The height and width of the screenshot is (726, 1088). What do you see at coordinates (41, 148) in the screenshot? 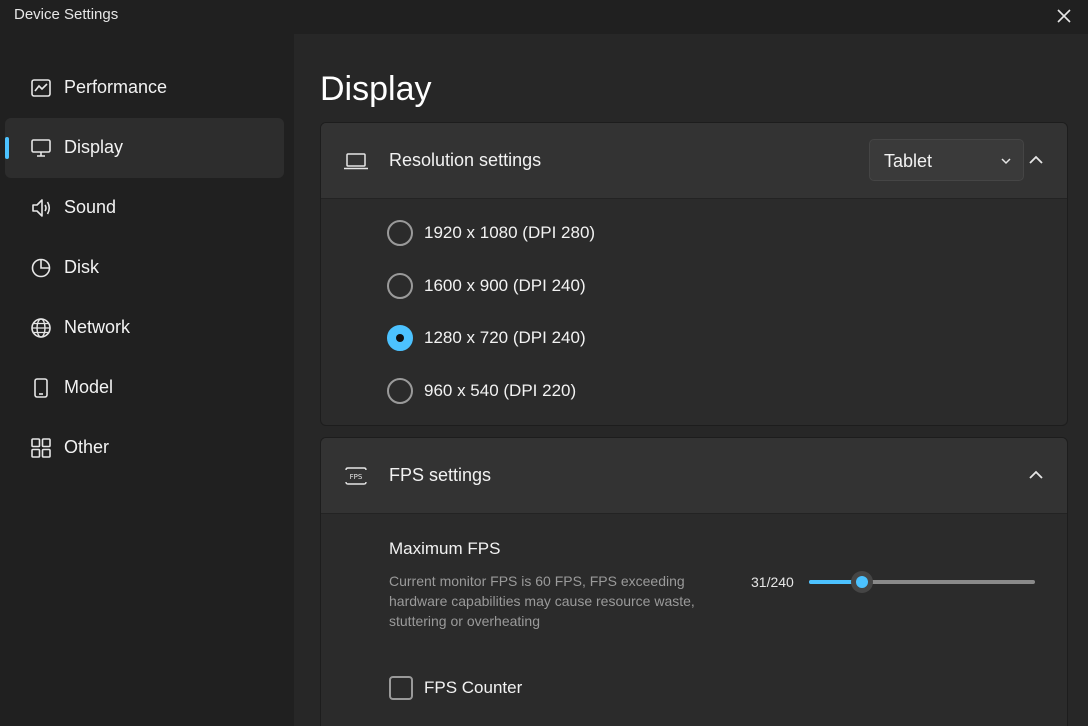
I see `monitor-icon` at bounding box center [41, 148].